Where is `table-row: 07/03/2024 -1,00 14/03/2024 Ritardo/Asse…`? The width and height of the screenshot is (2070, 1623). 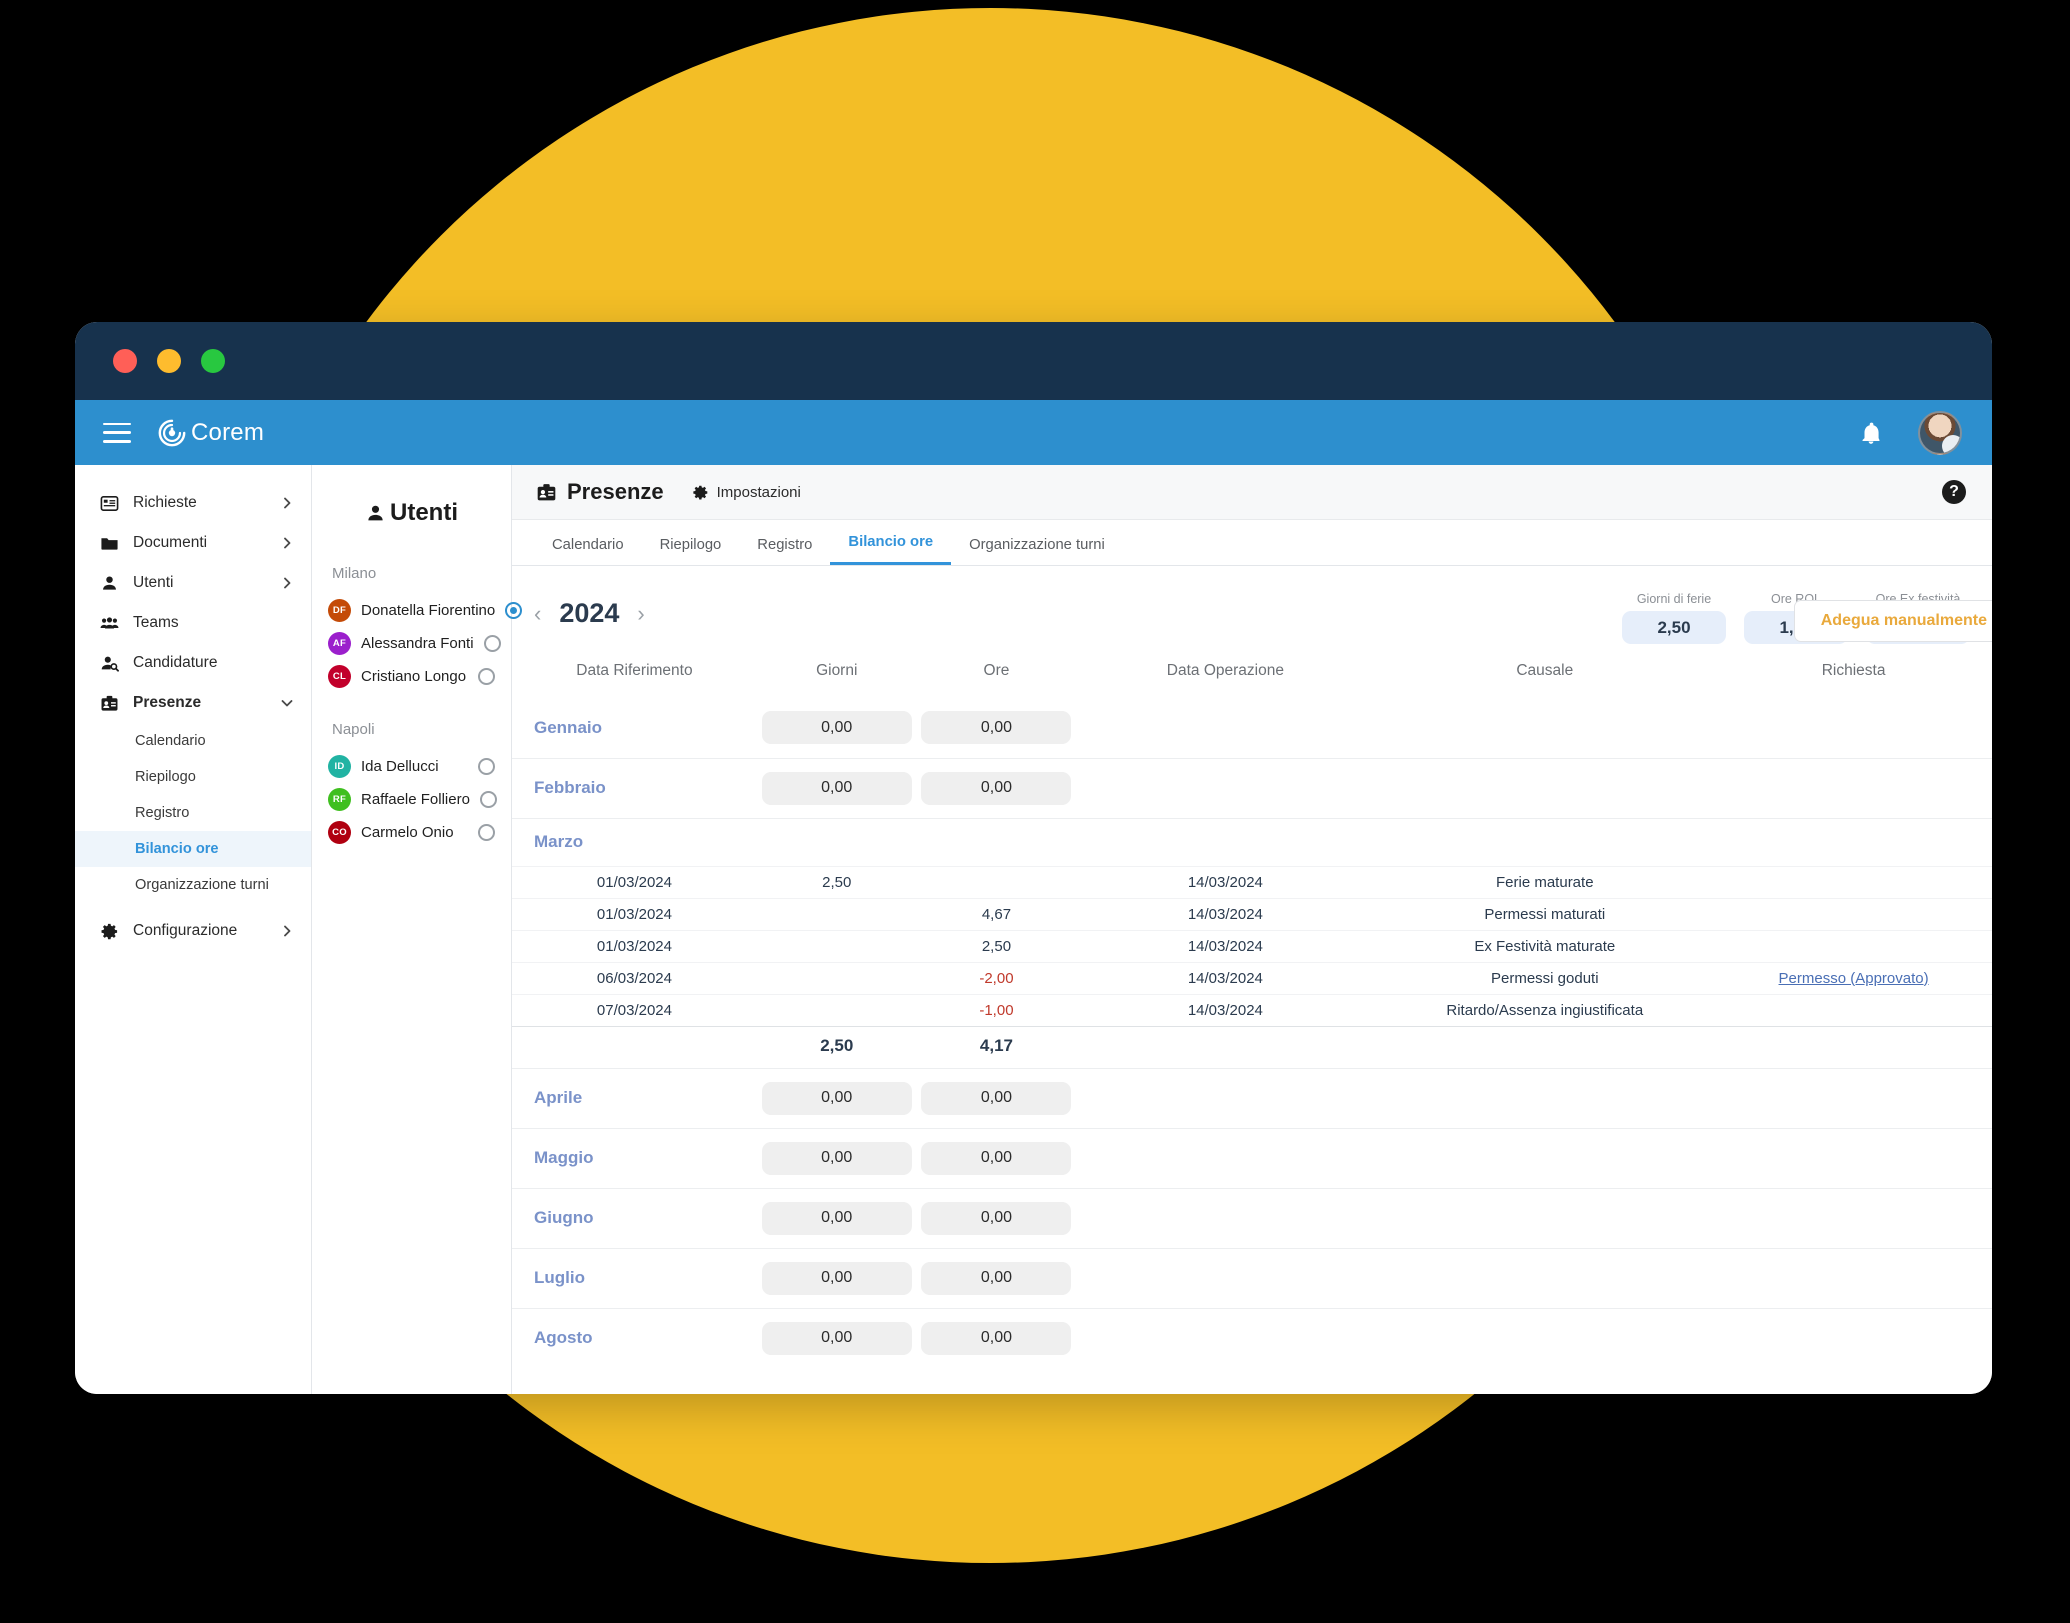
table-row: 07/03/2024 -1,00 14/03/2024 Ritardo/Asse… is located at coordinates (1252, 1009).